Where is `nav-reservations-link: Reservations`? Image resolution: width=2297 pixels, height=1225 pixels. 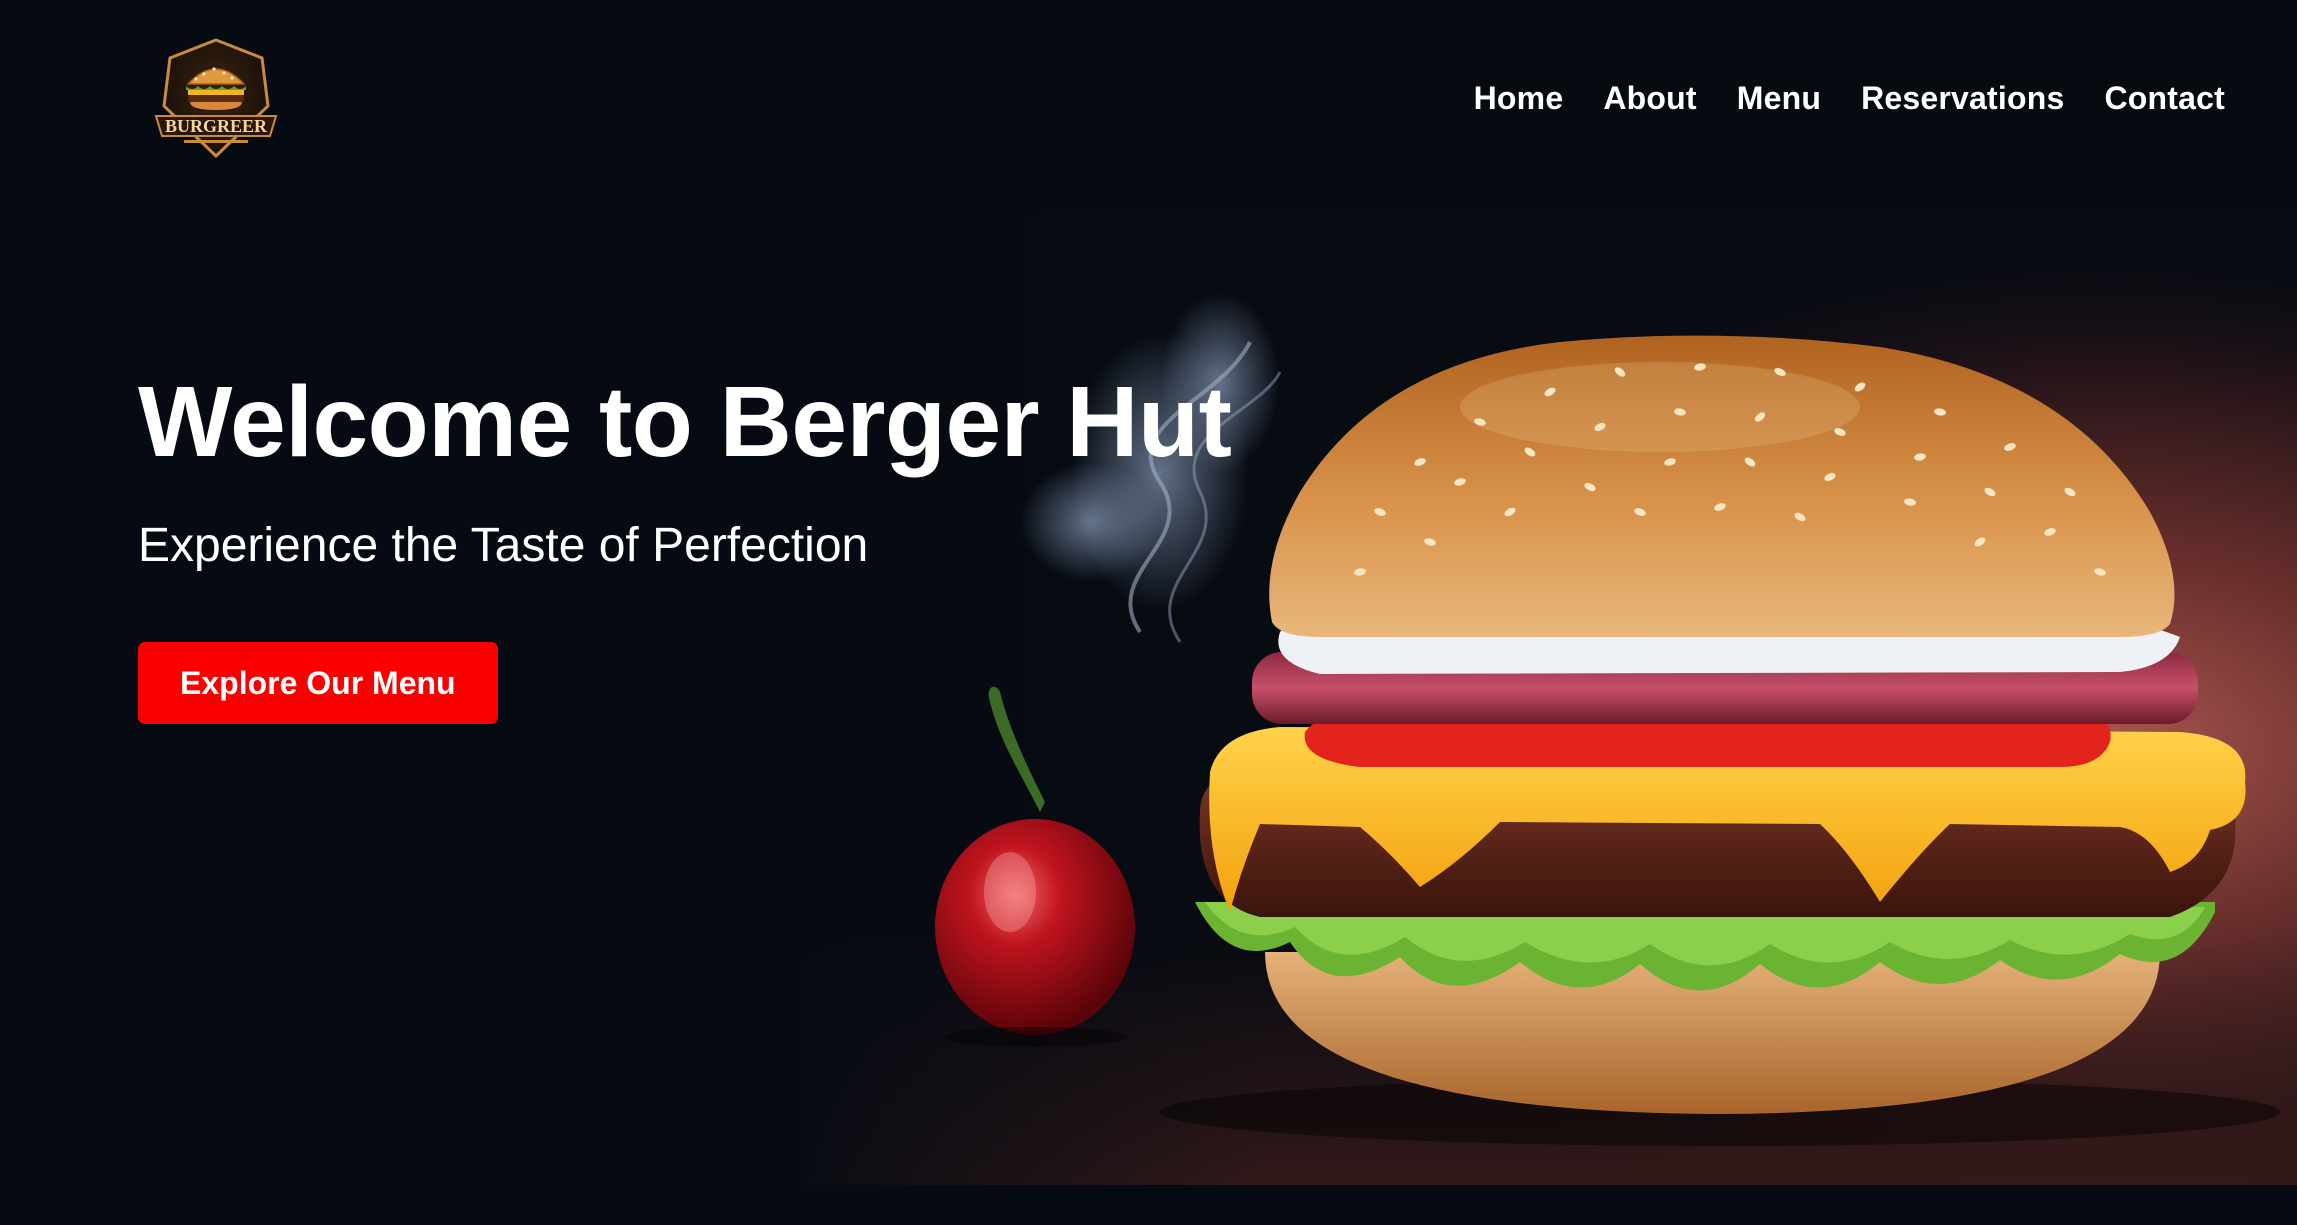
nav-reservations-link: Reservations is located at coordinates (1962, 98).